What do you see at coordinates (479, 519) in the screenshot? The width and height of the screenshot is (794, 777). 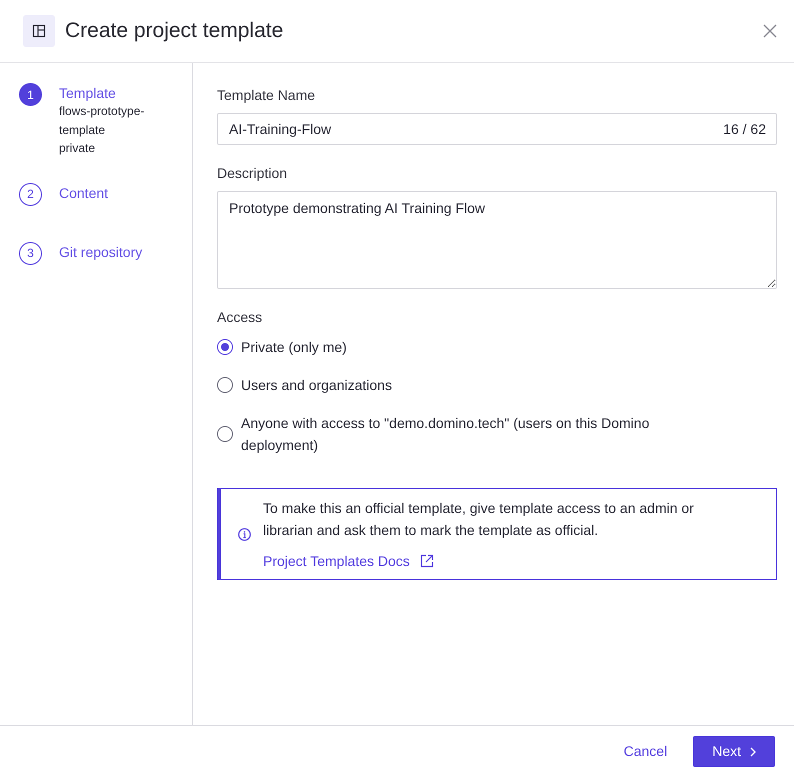 I see `info-text: To make this an official template, give template access to an admin or librarian and ask them to mark the template as official.` at bounding box center [479, 519].